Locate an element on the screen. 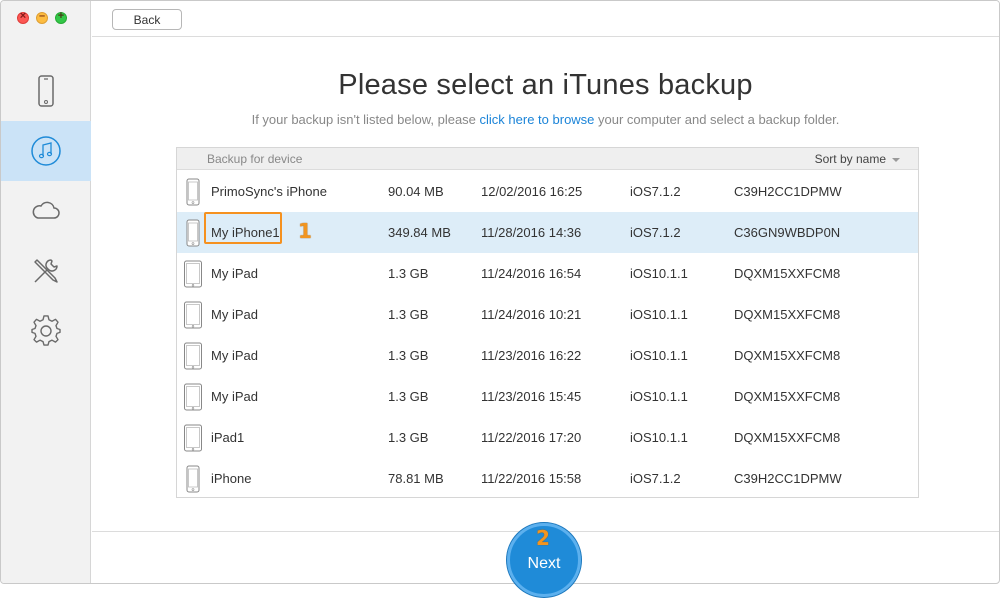  backup-date: 11/22/2016 15:58 is located at coordinates (531, 478).